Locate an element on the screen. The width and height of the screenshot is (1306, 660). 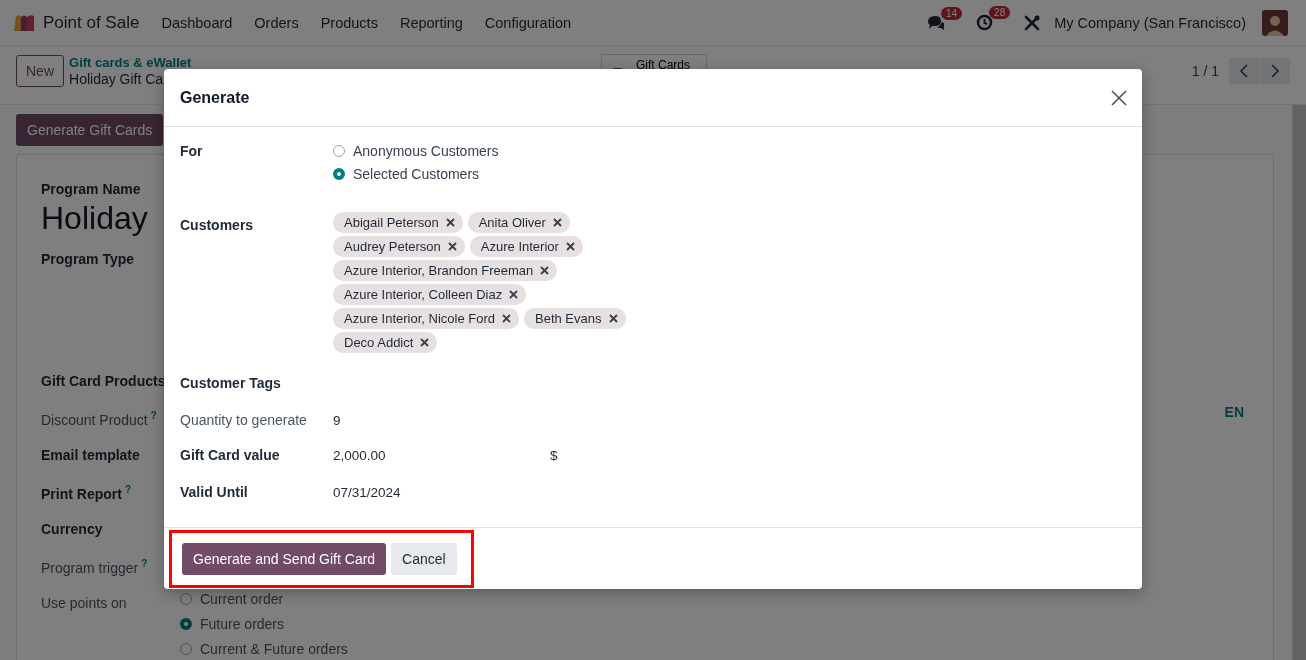
activity-count-badge: 28 is located at coordinates (1000, 12).